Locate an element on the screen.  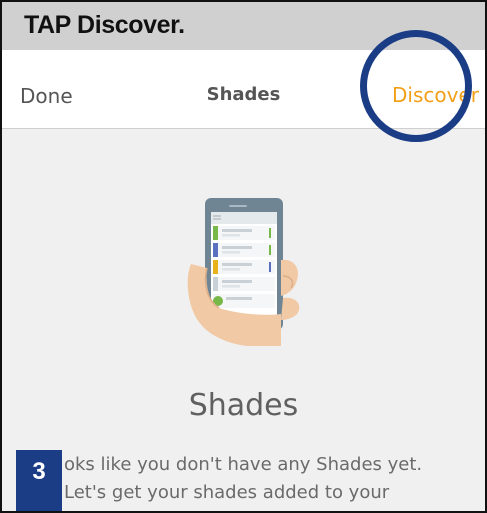
empty-state-message-continued: Let's get your shades added to your is located at coordinates (227, 492).